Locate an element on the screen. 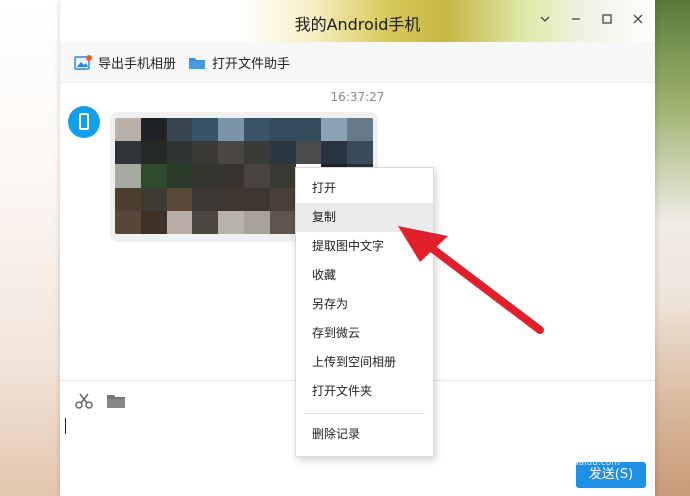 Image resolution: width=690 pixels, height=496 pixels. menu-item-delete-record: 删除记录 is located at coordinates (364, 434).